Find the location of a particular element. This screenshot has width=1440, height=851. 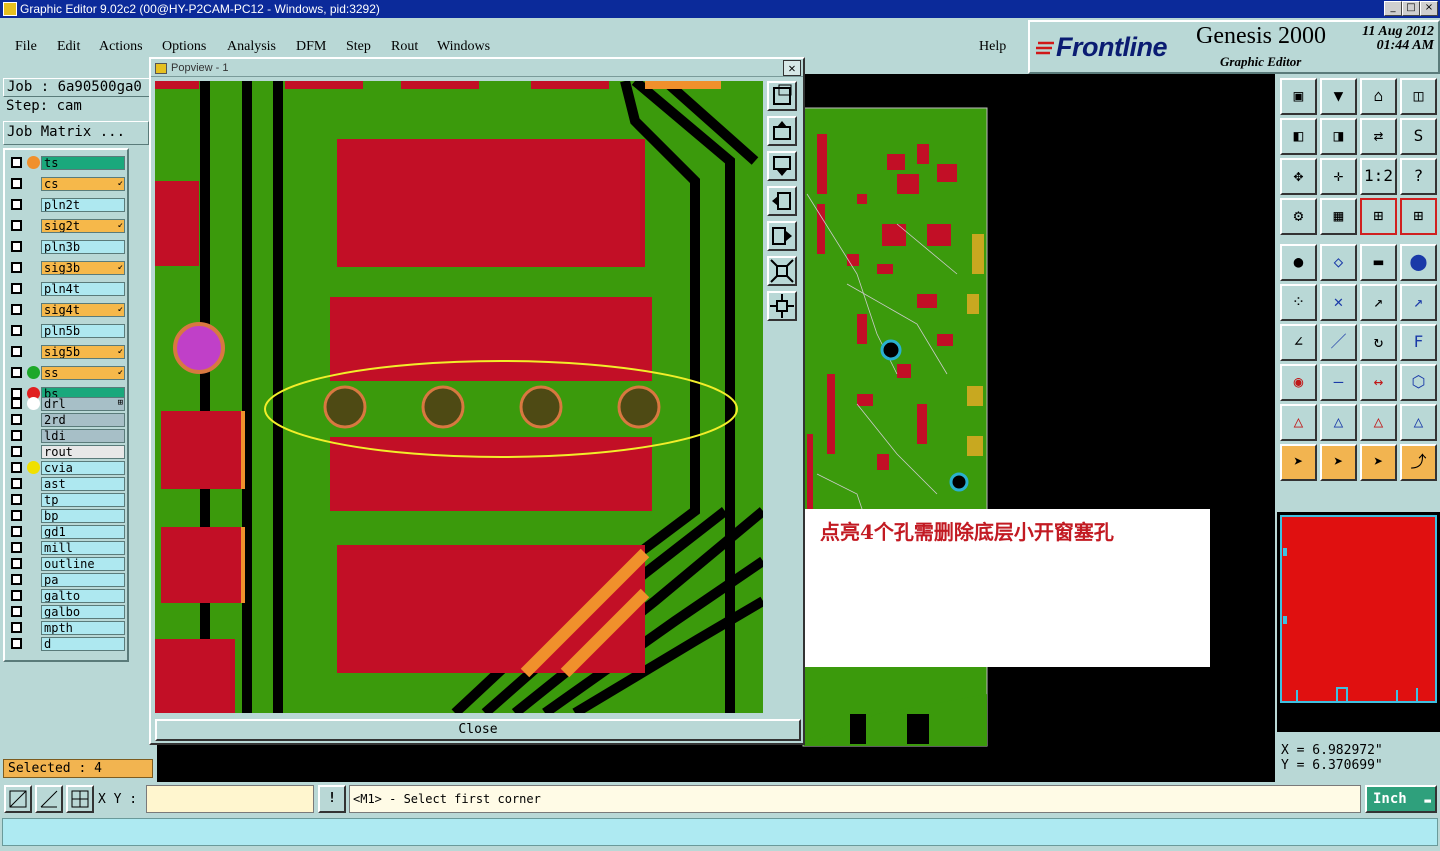

layer-row-ast: ast is located at coordinates (67, 484).